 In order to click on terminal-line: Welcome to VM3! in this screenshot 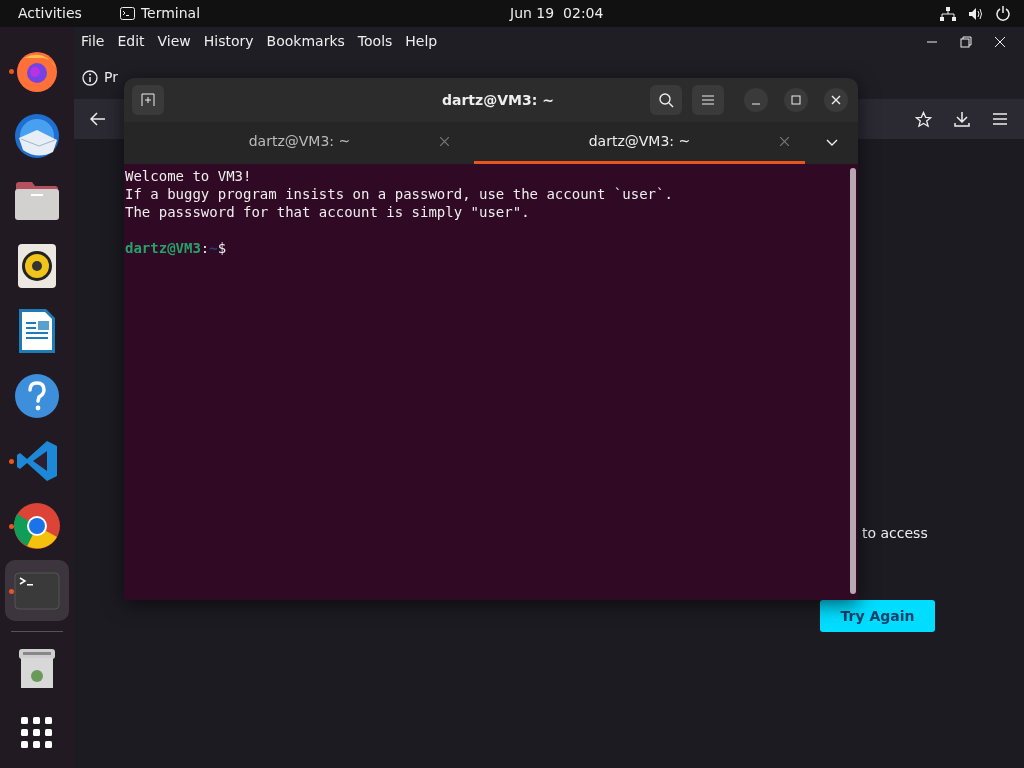, I will do `click(189, 176)`.